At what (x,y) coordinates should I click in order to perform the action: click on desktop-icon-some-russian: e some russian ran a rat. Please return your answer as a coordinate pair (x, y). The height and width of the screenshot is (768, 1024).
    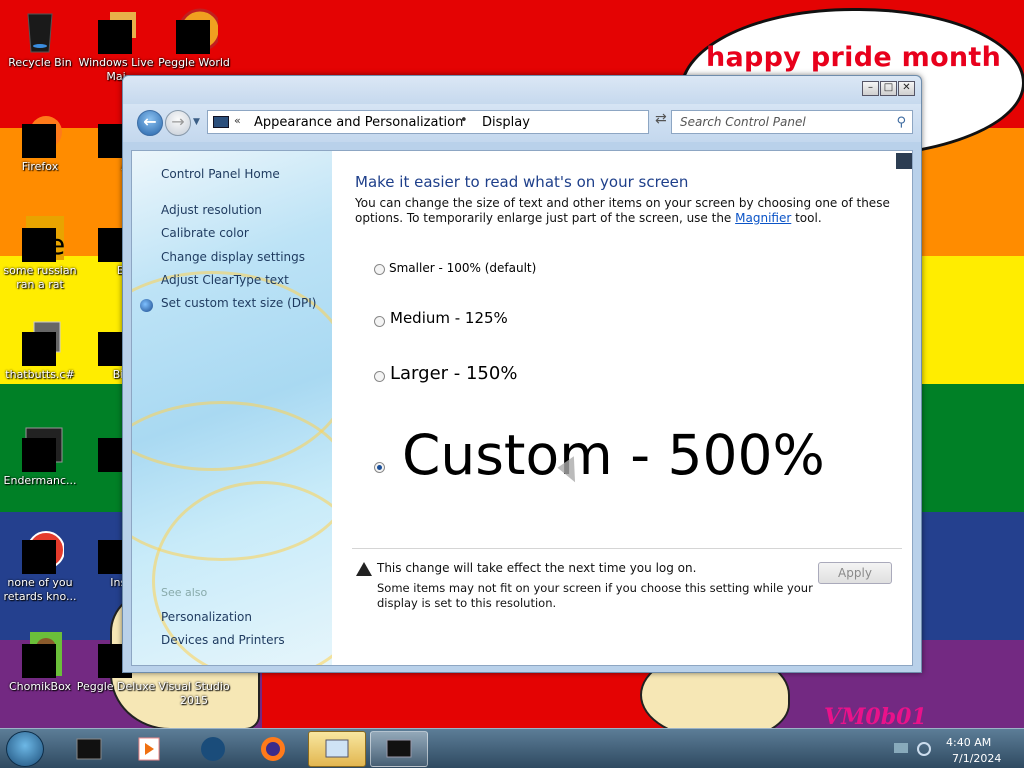
    Looking at the image, I should click on (40, 253).